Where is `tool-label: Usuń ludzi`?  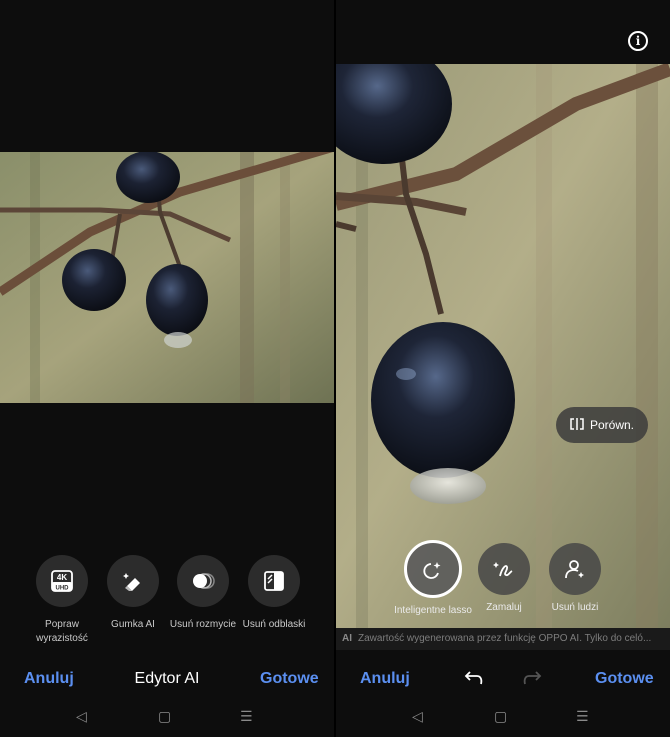 tool-label: Usuń ludzi is located at coordinates (575, 607).